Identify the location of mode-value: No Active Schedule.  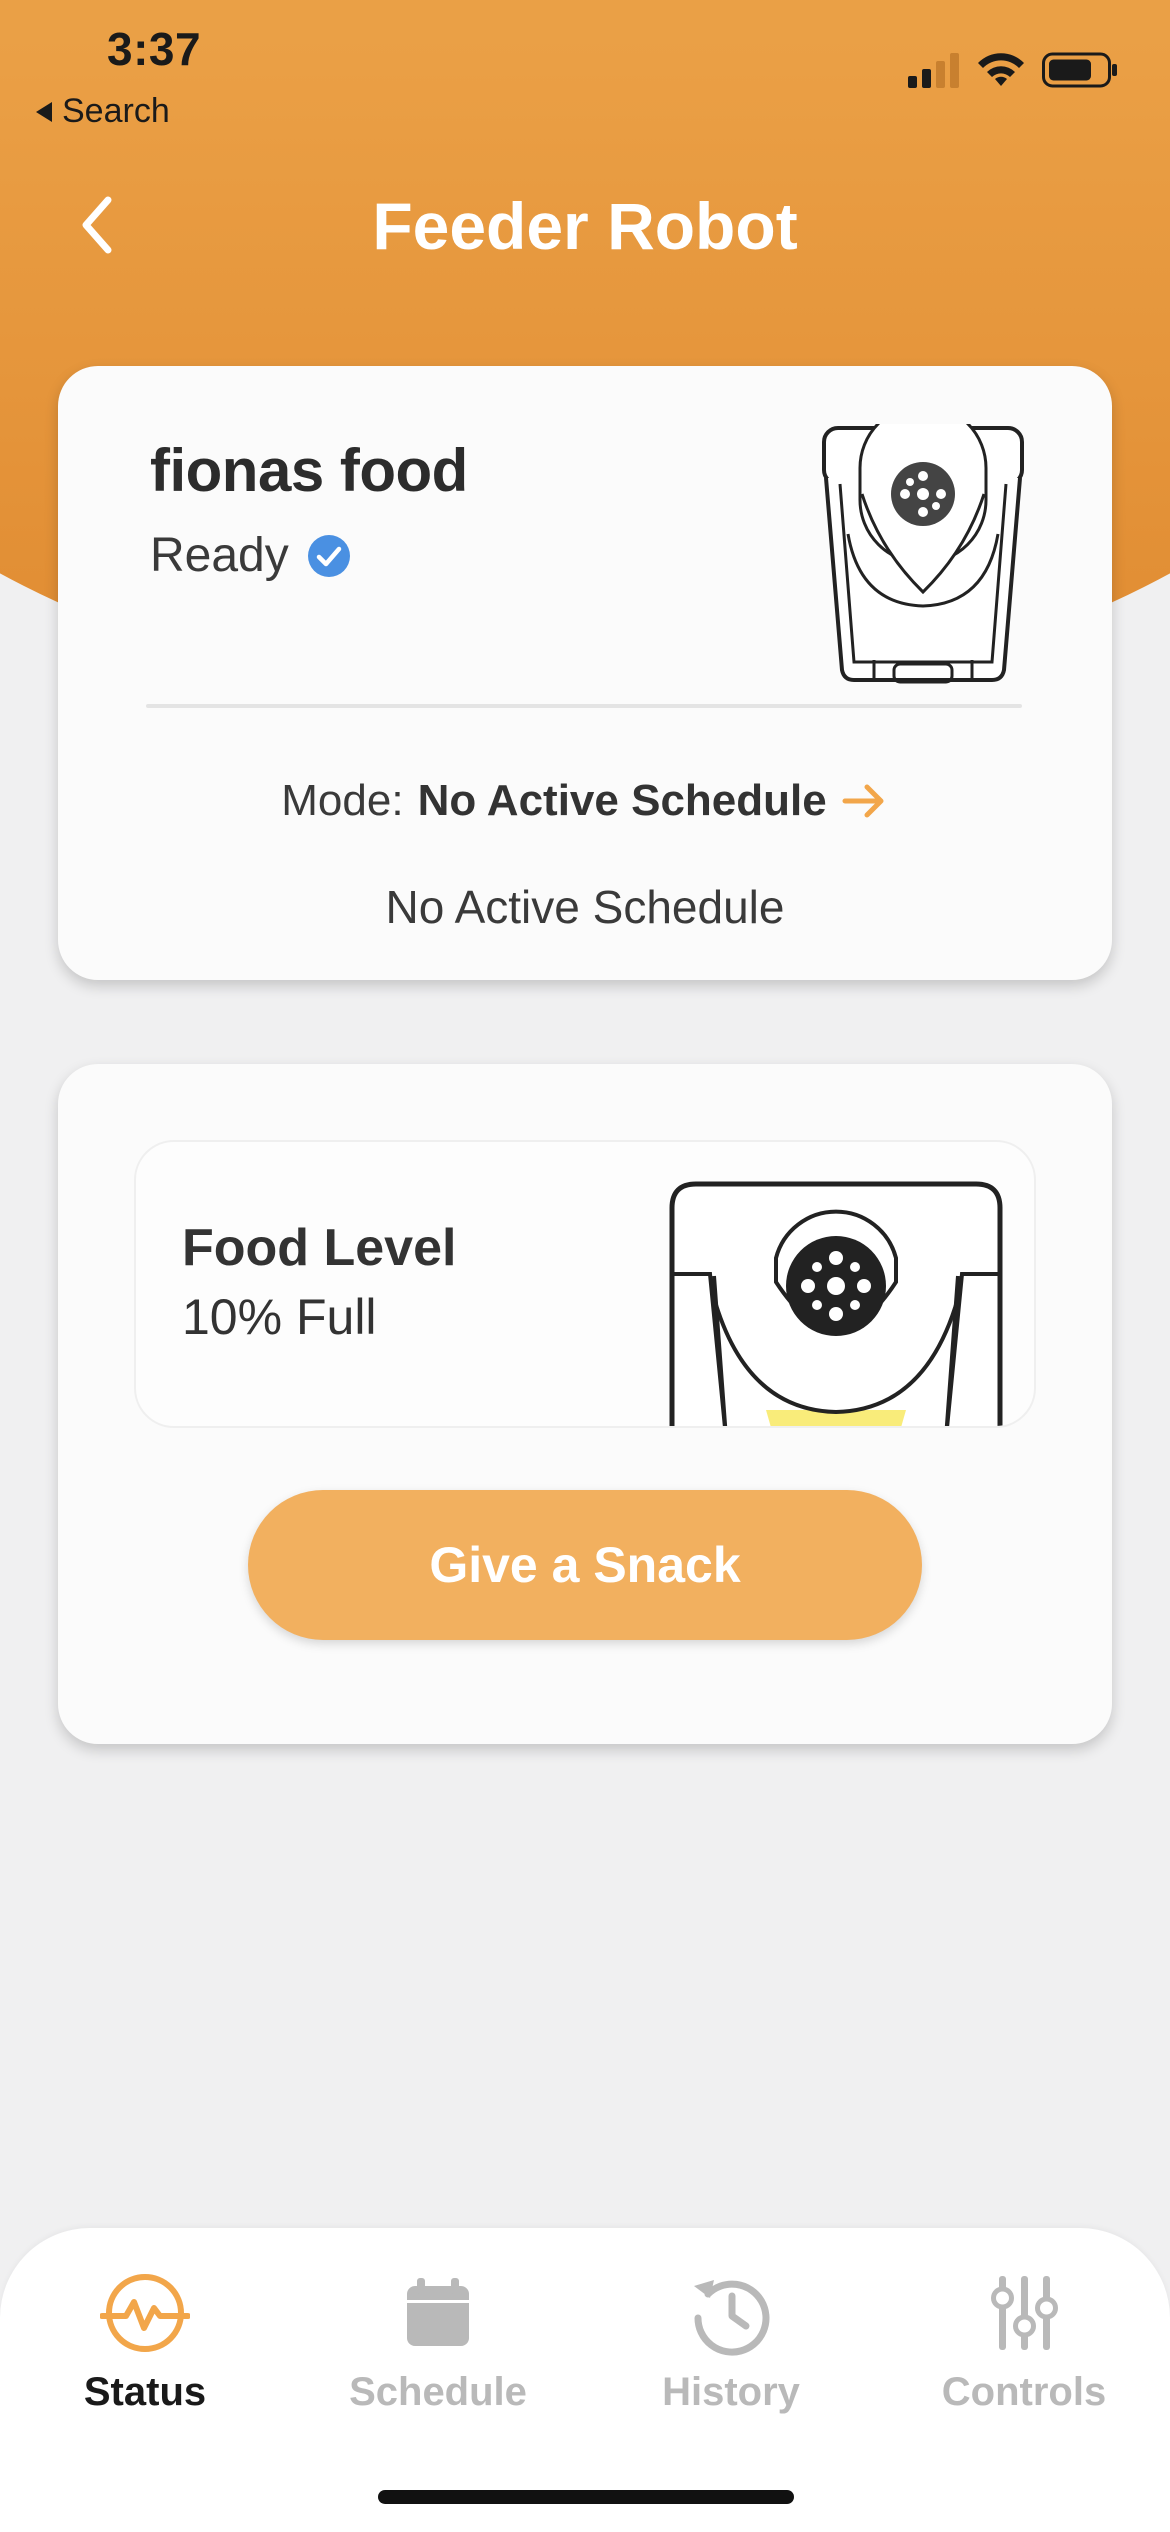
(622, 800).